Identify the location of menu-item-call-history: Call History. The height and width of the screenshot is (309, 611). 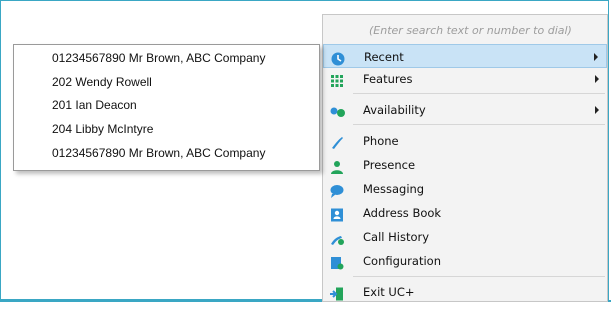
(465, 237).